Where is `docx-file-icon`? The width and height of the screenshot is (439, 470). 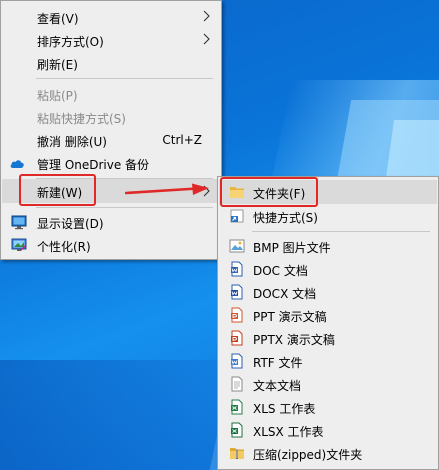 docx-file-icon is located at coordinates (237, 292).